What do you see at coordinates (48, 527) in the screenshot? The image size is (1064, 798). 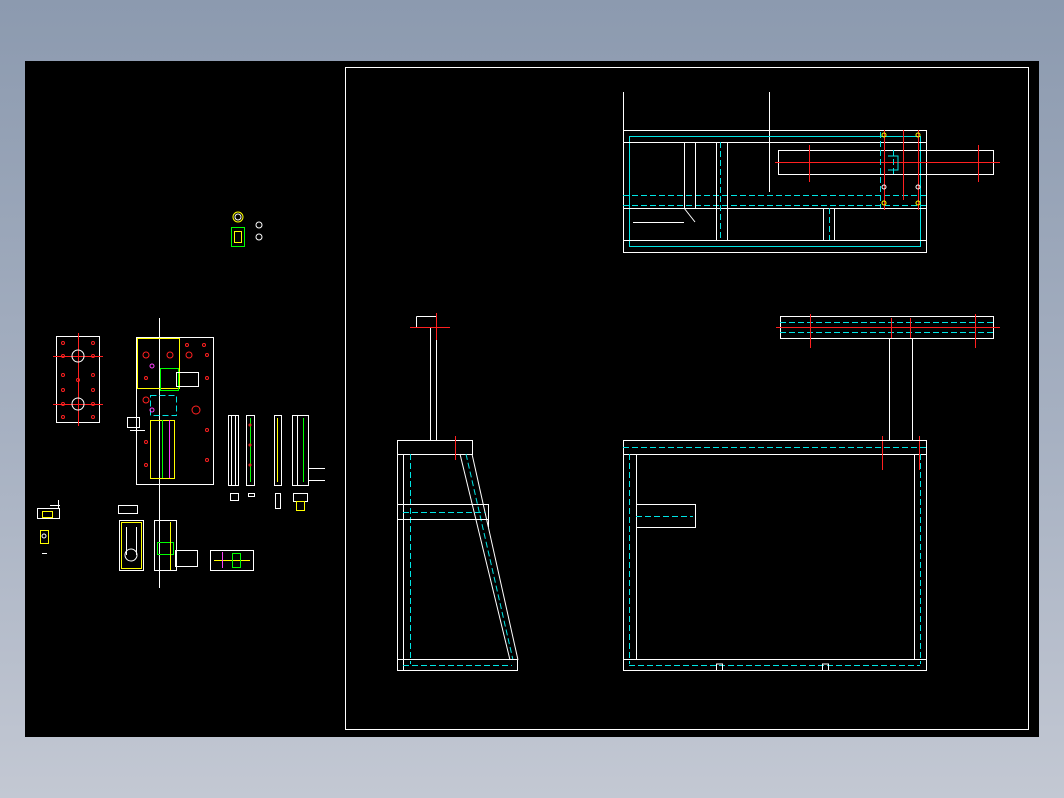 I see `left-small-part` at bounding box center [48, 527].